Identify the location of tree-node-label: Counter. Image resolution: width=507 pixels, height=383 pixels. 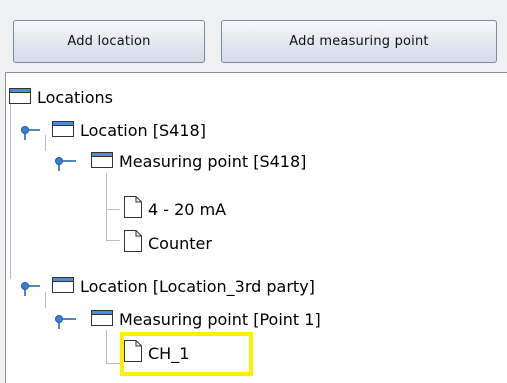
(180, 243).